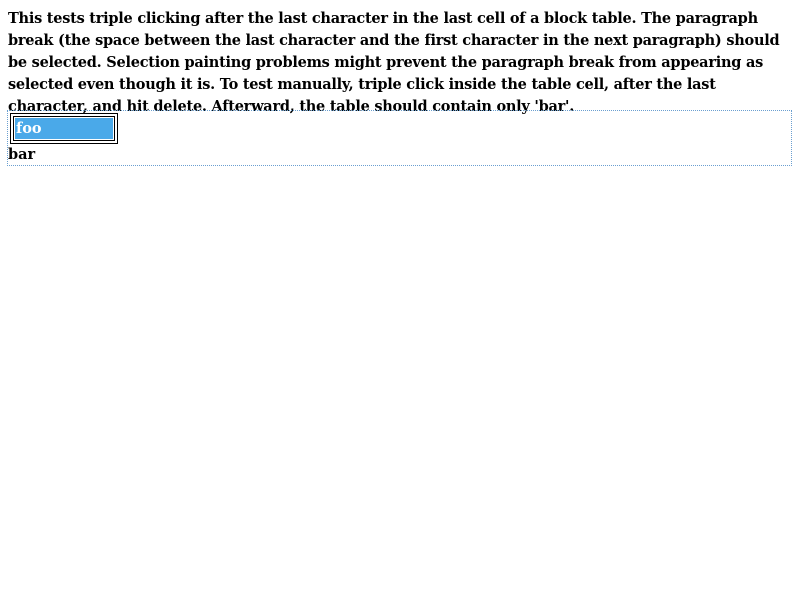  I want to click on table-cell: foo, so click(64, 128).